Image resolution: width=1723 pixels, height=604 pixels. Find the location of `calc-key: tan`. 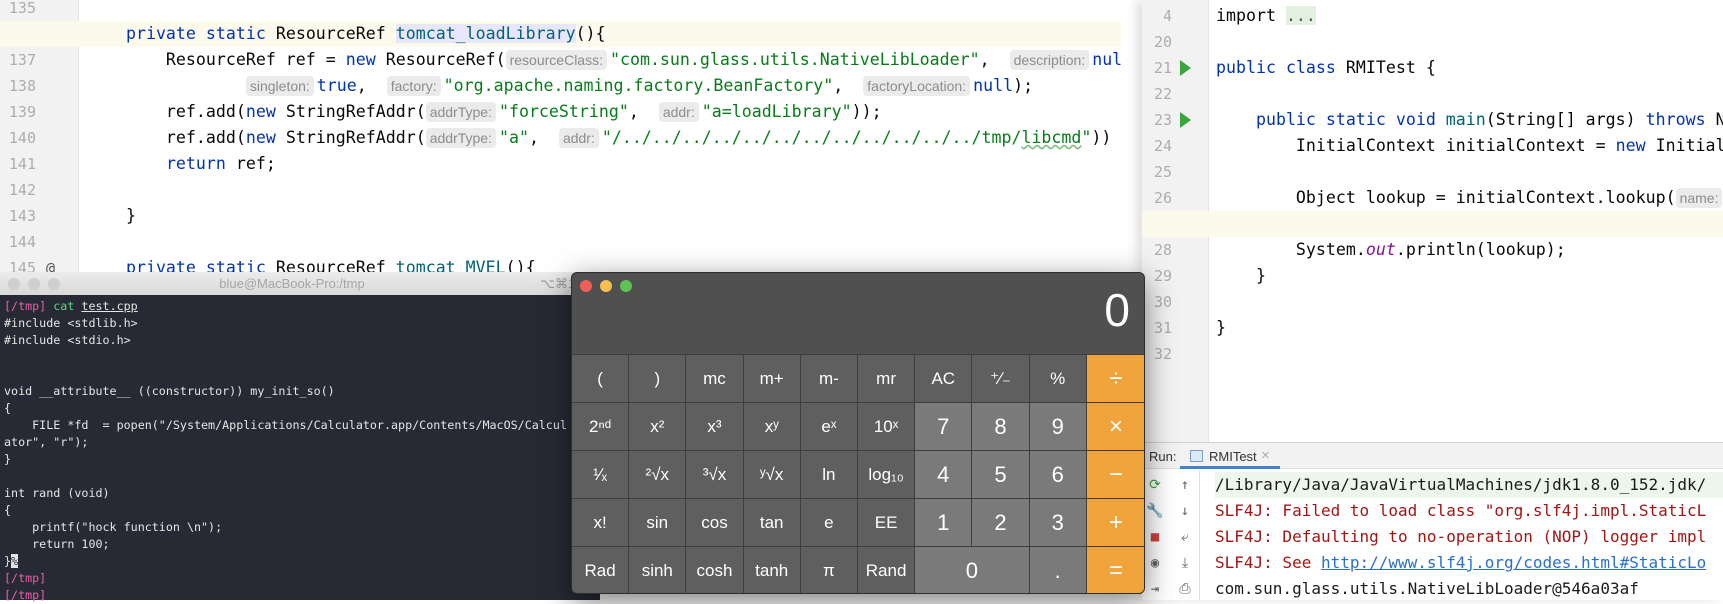

calc-key: tan is located at coordinates (772, 522).